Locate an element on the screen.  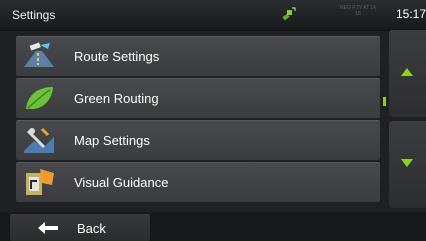
menu-item-label: Map Settings is located at coordinates (112, 140).